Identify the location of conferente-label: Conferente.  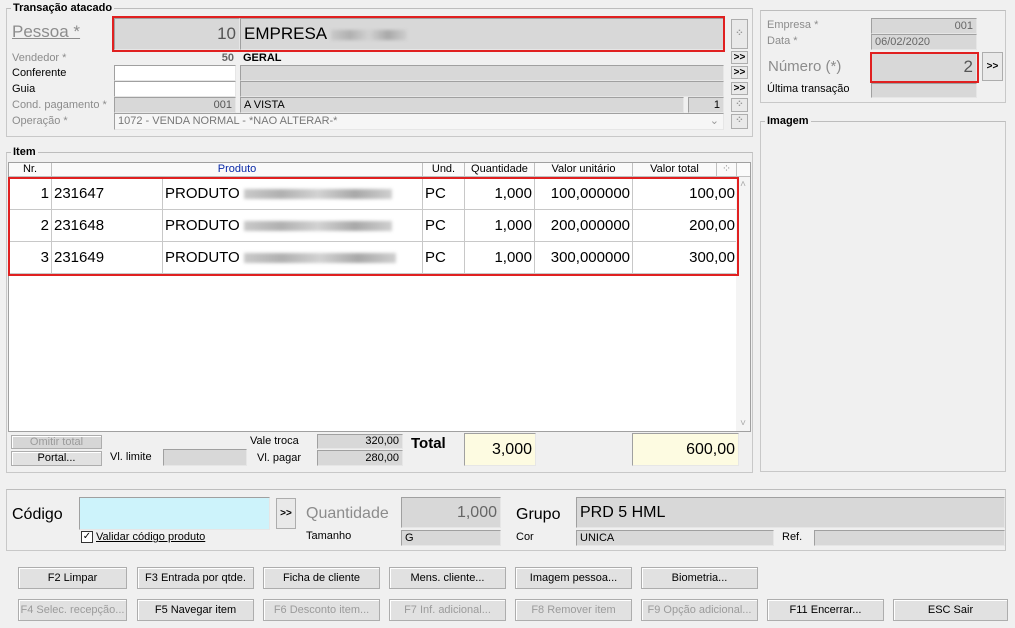
(39, 73).